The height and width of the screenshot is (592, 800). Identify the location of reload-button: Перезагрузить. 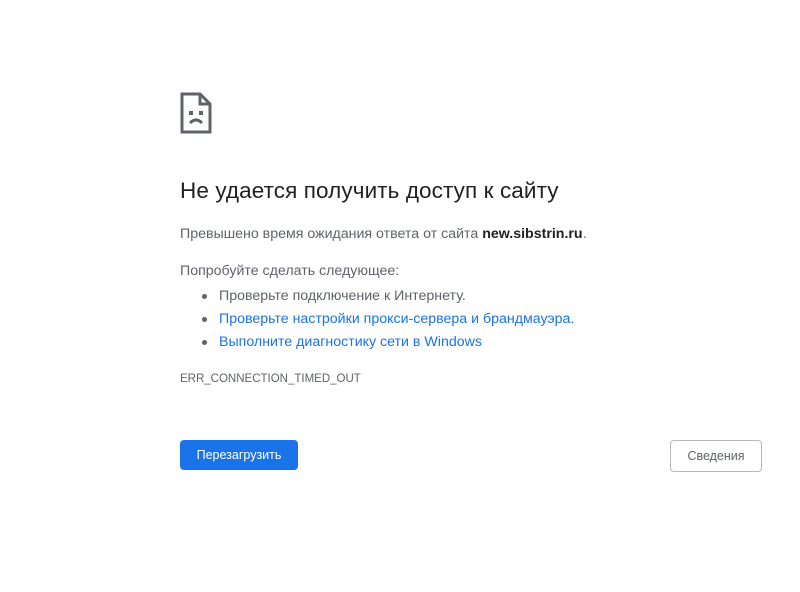
(239, 455).